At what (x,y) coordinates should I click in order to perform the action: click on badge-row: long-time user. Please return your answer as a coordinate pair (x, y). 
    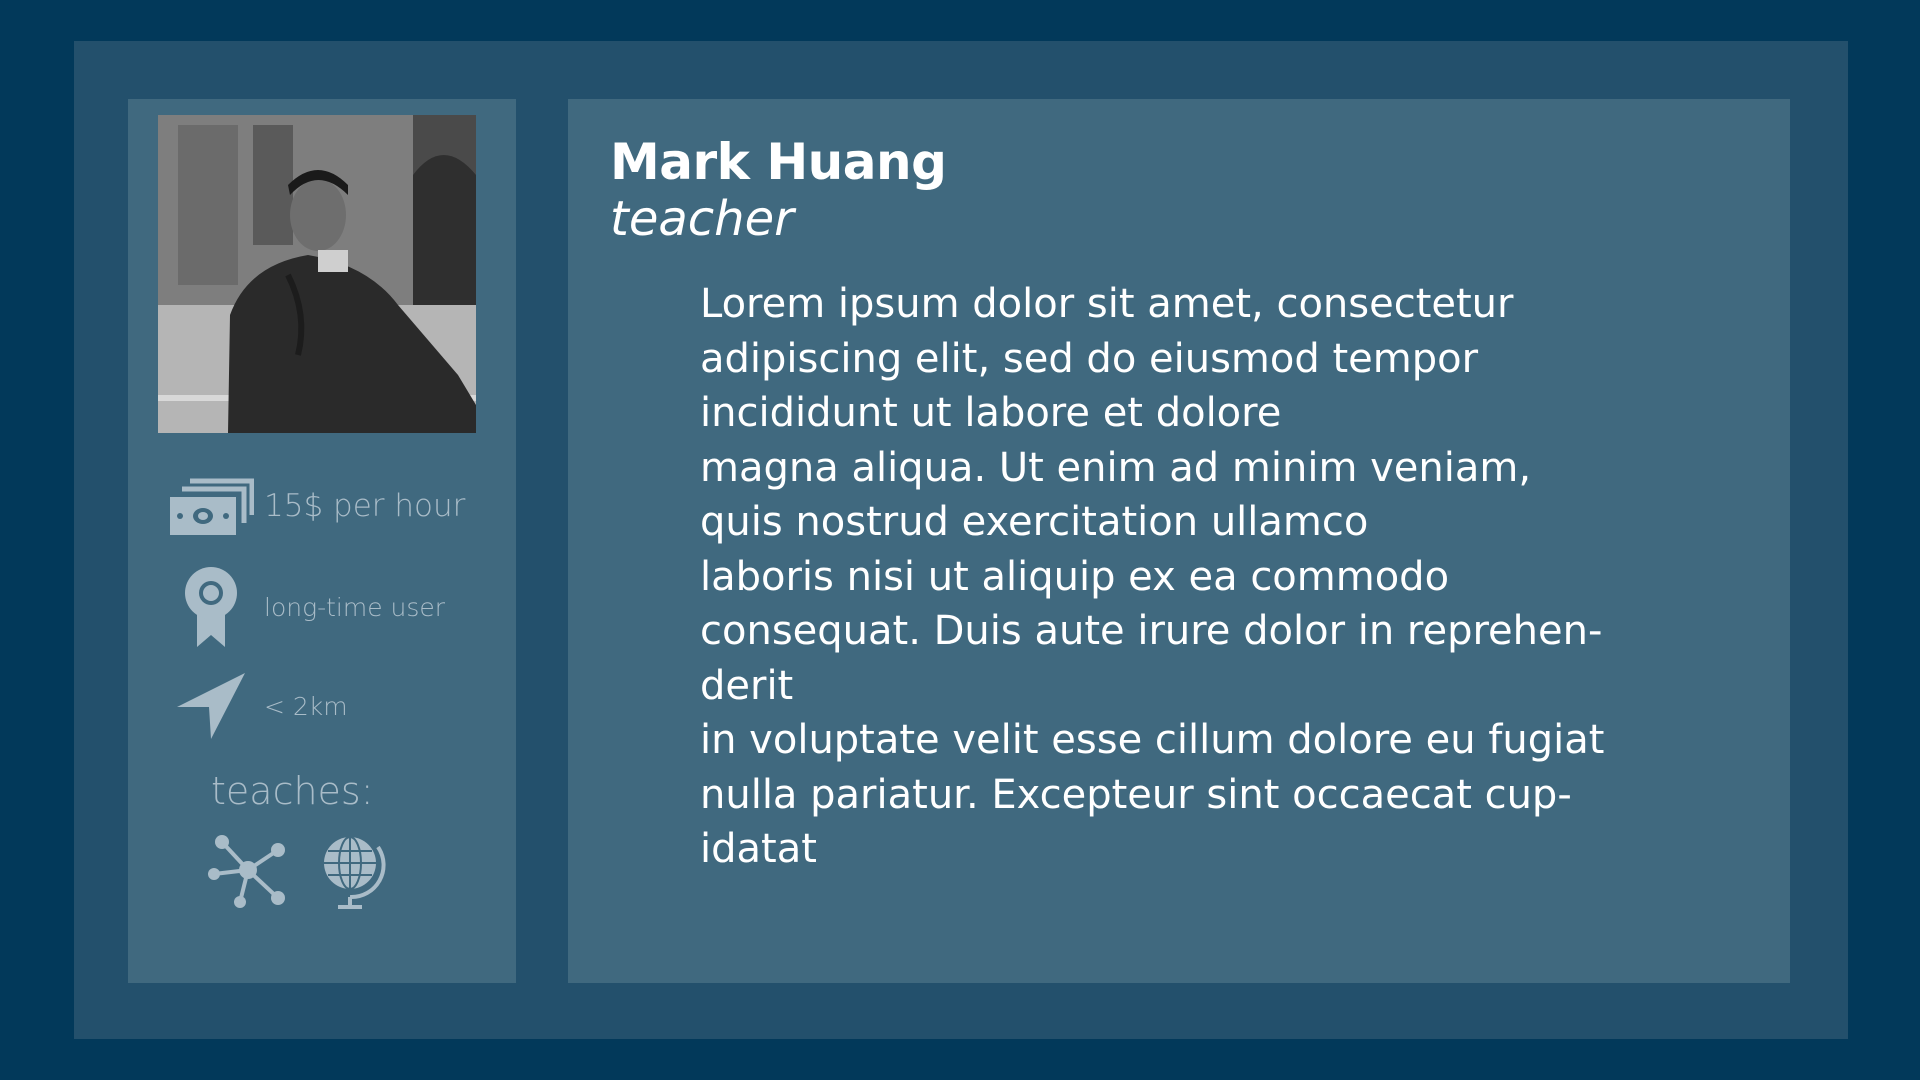
    Looking at the image, I should click on (306, 607).